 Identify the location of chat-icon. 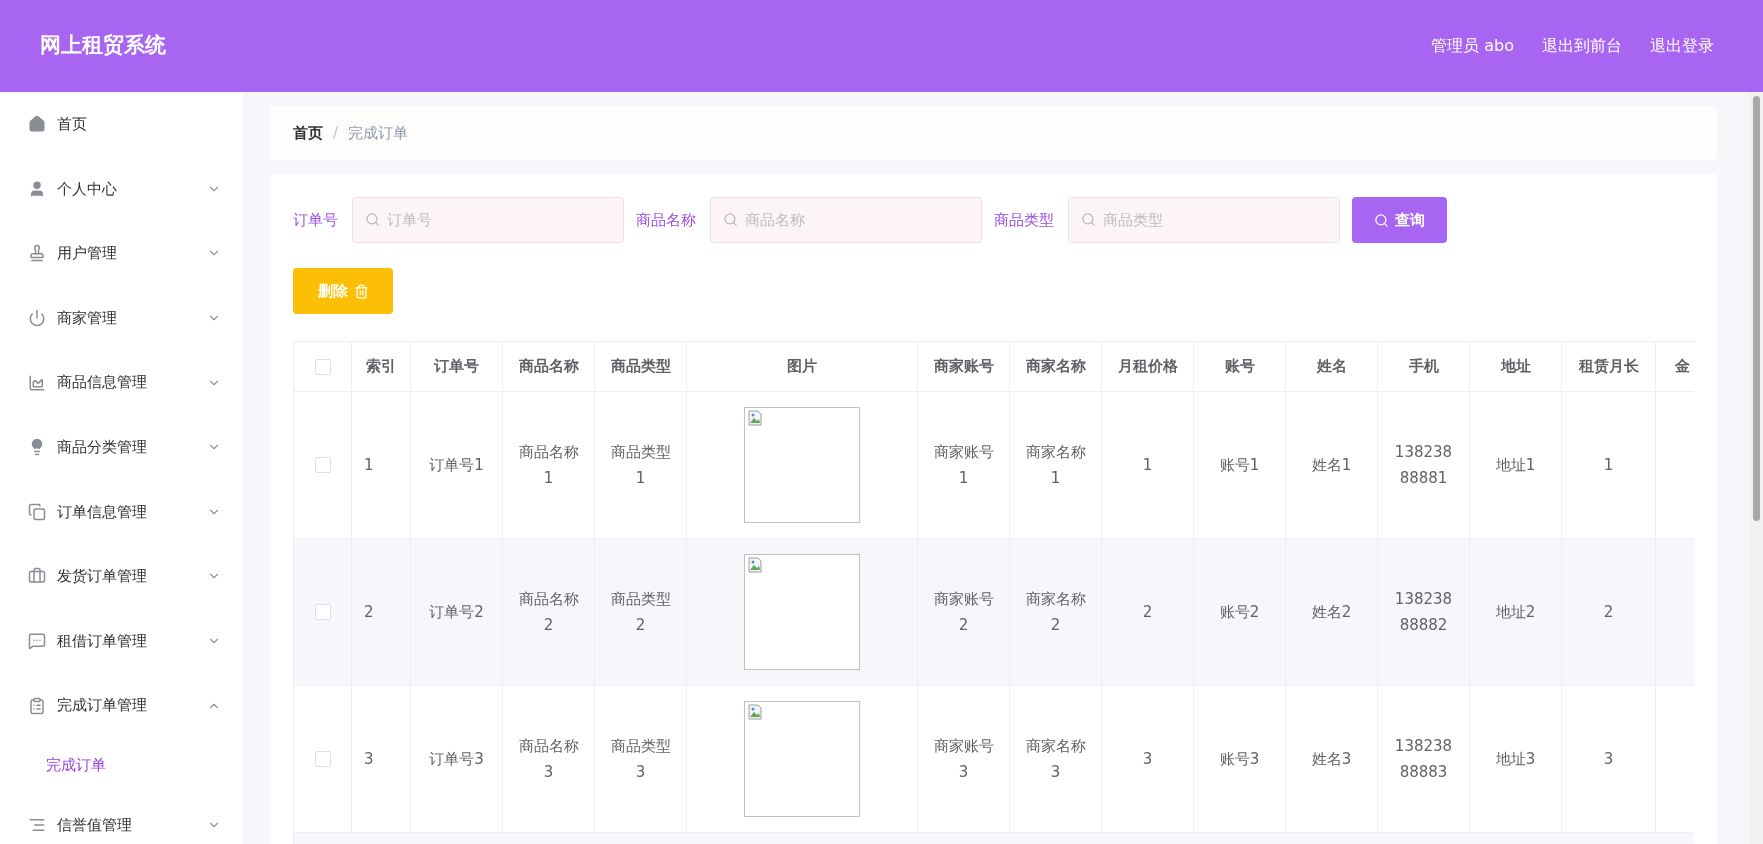
(37, 641).